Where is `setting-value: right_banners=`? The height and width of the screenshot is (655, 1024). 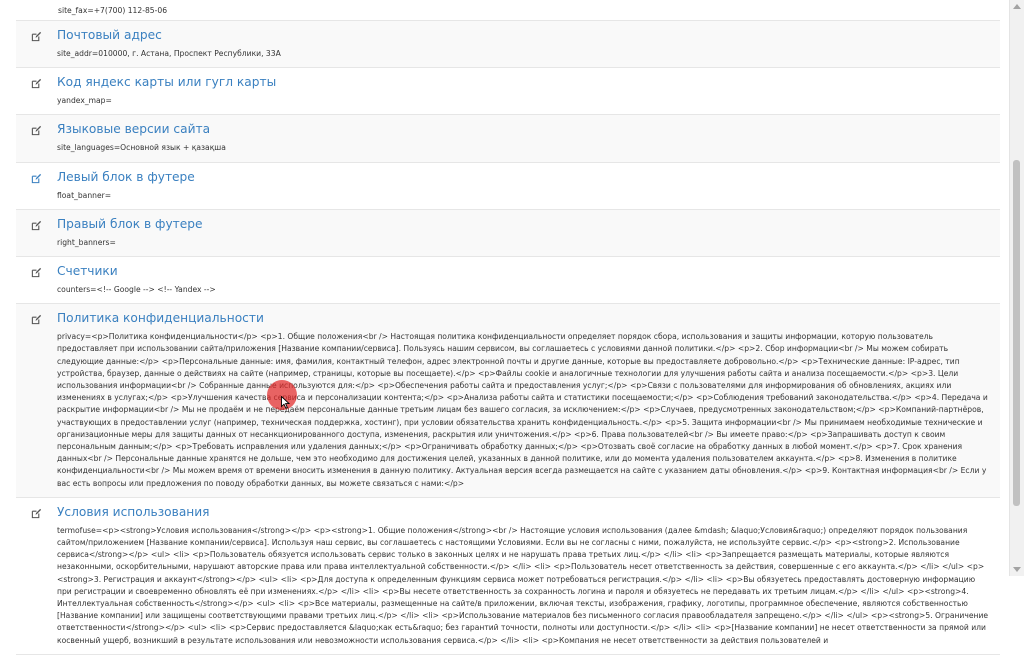
setting-value: right_banners= is located at coordinates (86, 242).